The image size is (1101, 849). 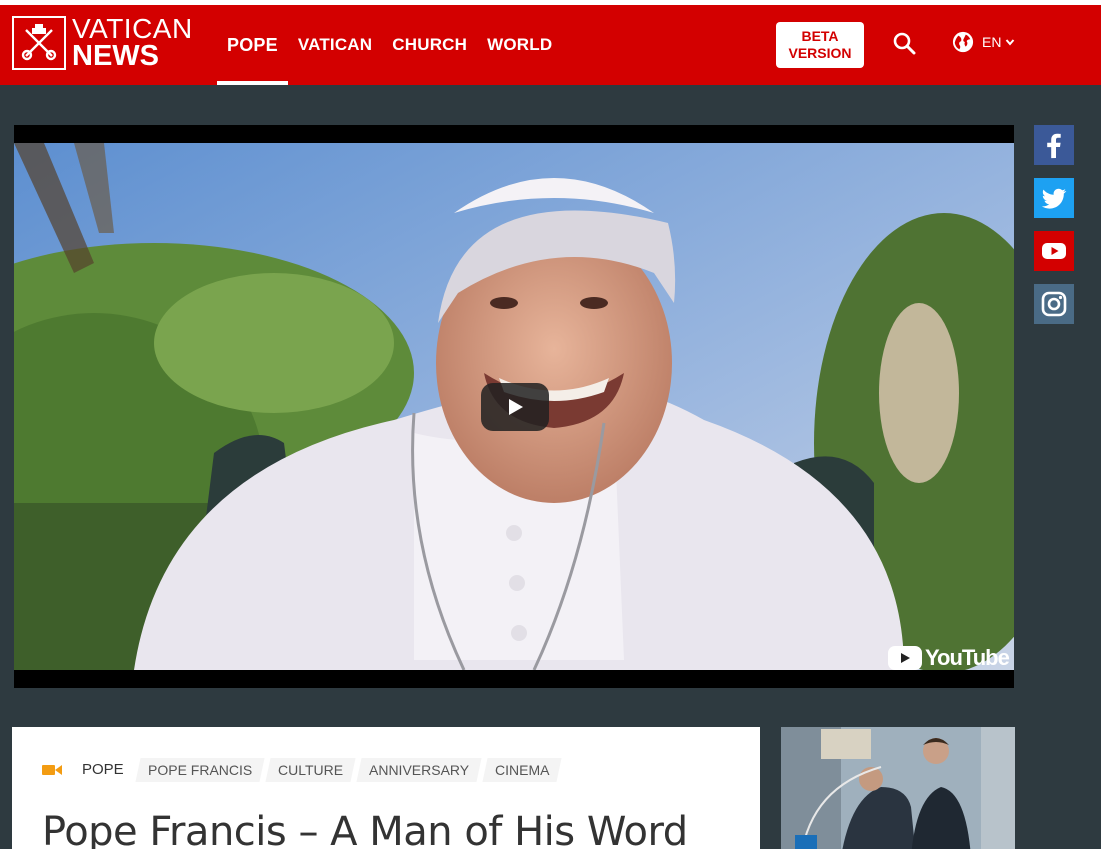 What do you see at coordinates (992, 42) in the screenshot?
I see `language-code: EN` at bounding box center [992, 42].